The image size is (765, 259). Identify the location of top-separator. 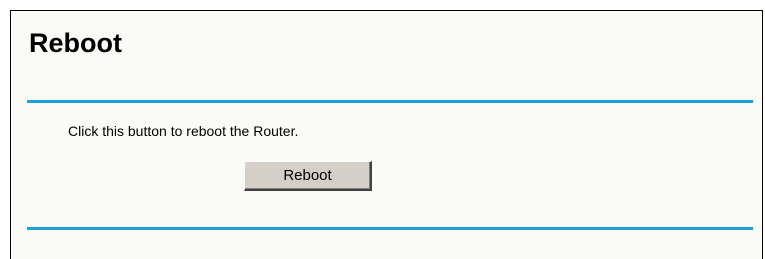
(390, 101).